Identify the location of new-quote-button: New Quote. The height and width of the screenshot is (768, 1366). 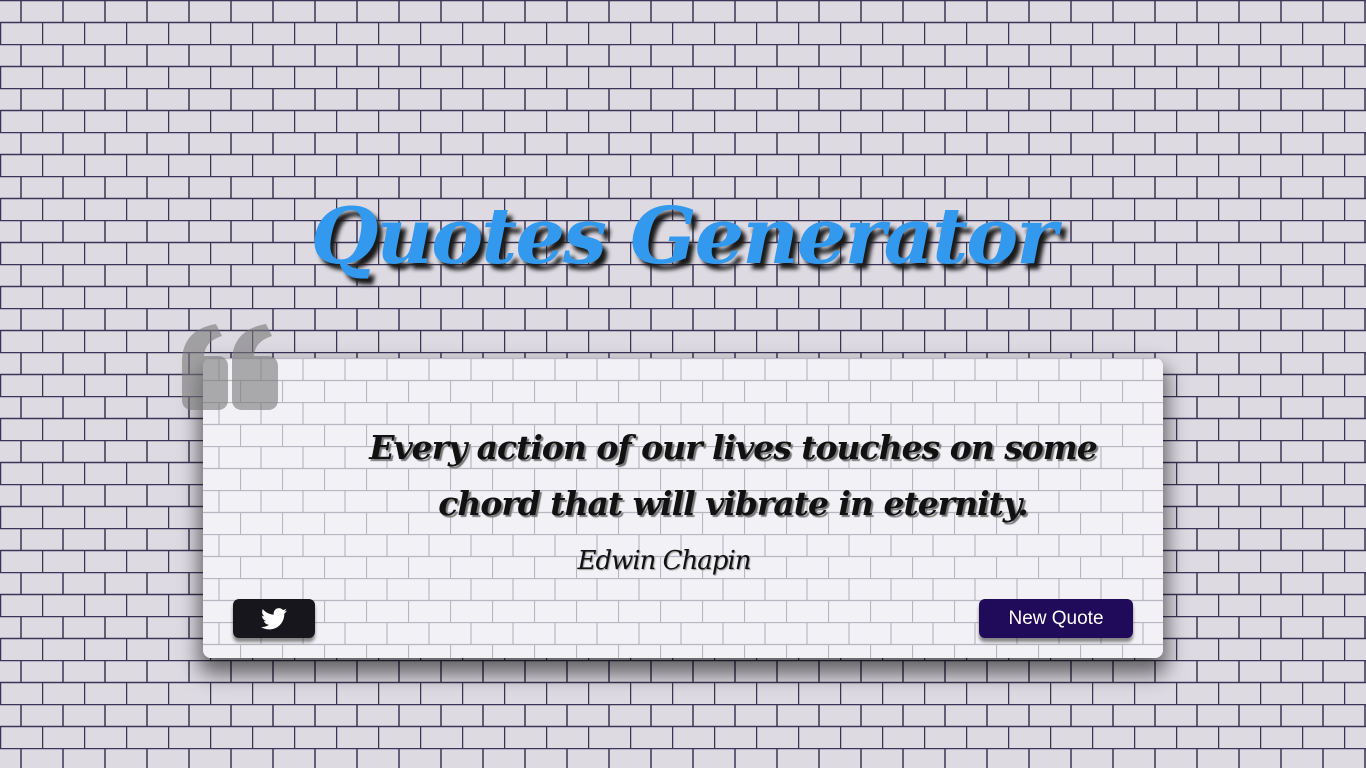
(1056, 618).